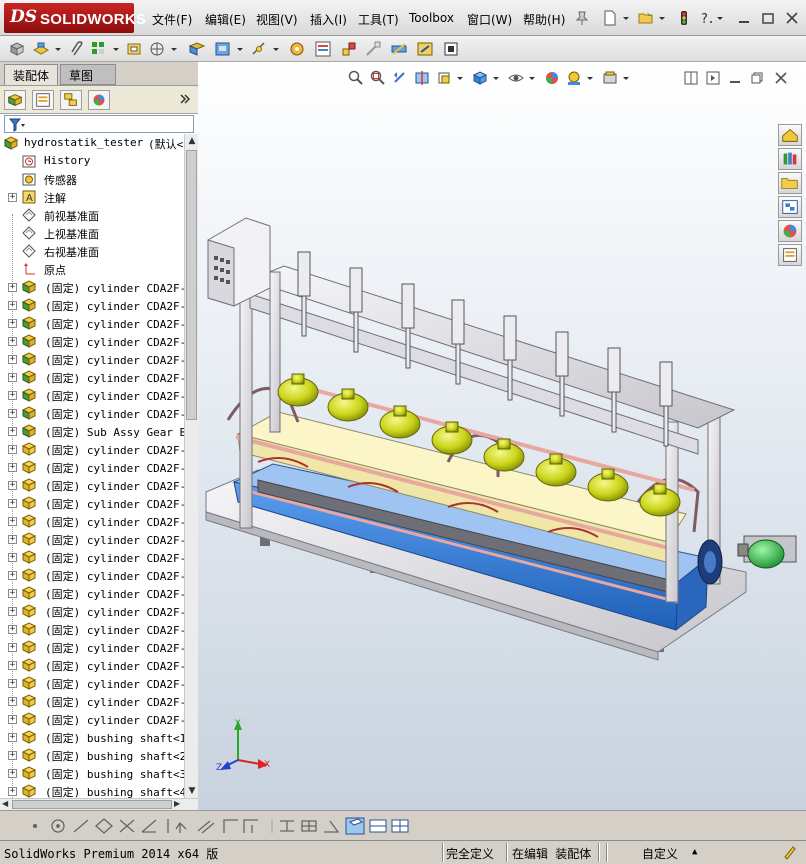 This screenshot has height=864, width=806. I want to click on linear-pattern-icon, so click(99, 49).